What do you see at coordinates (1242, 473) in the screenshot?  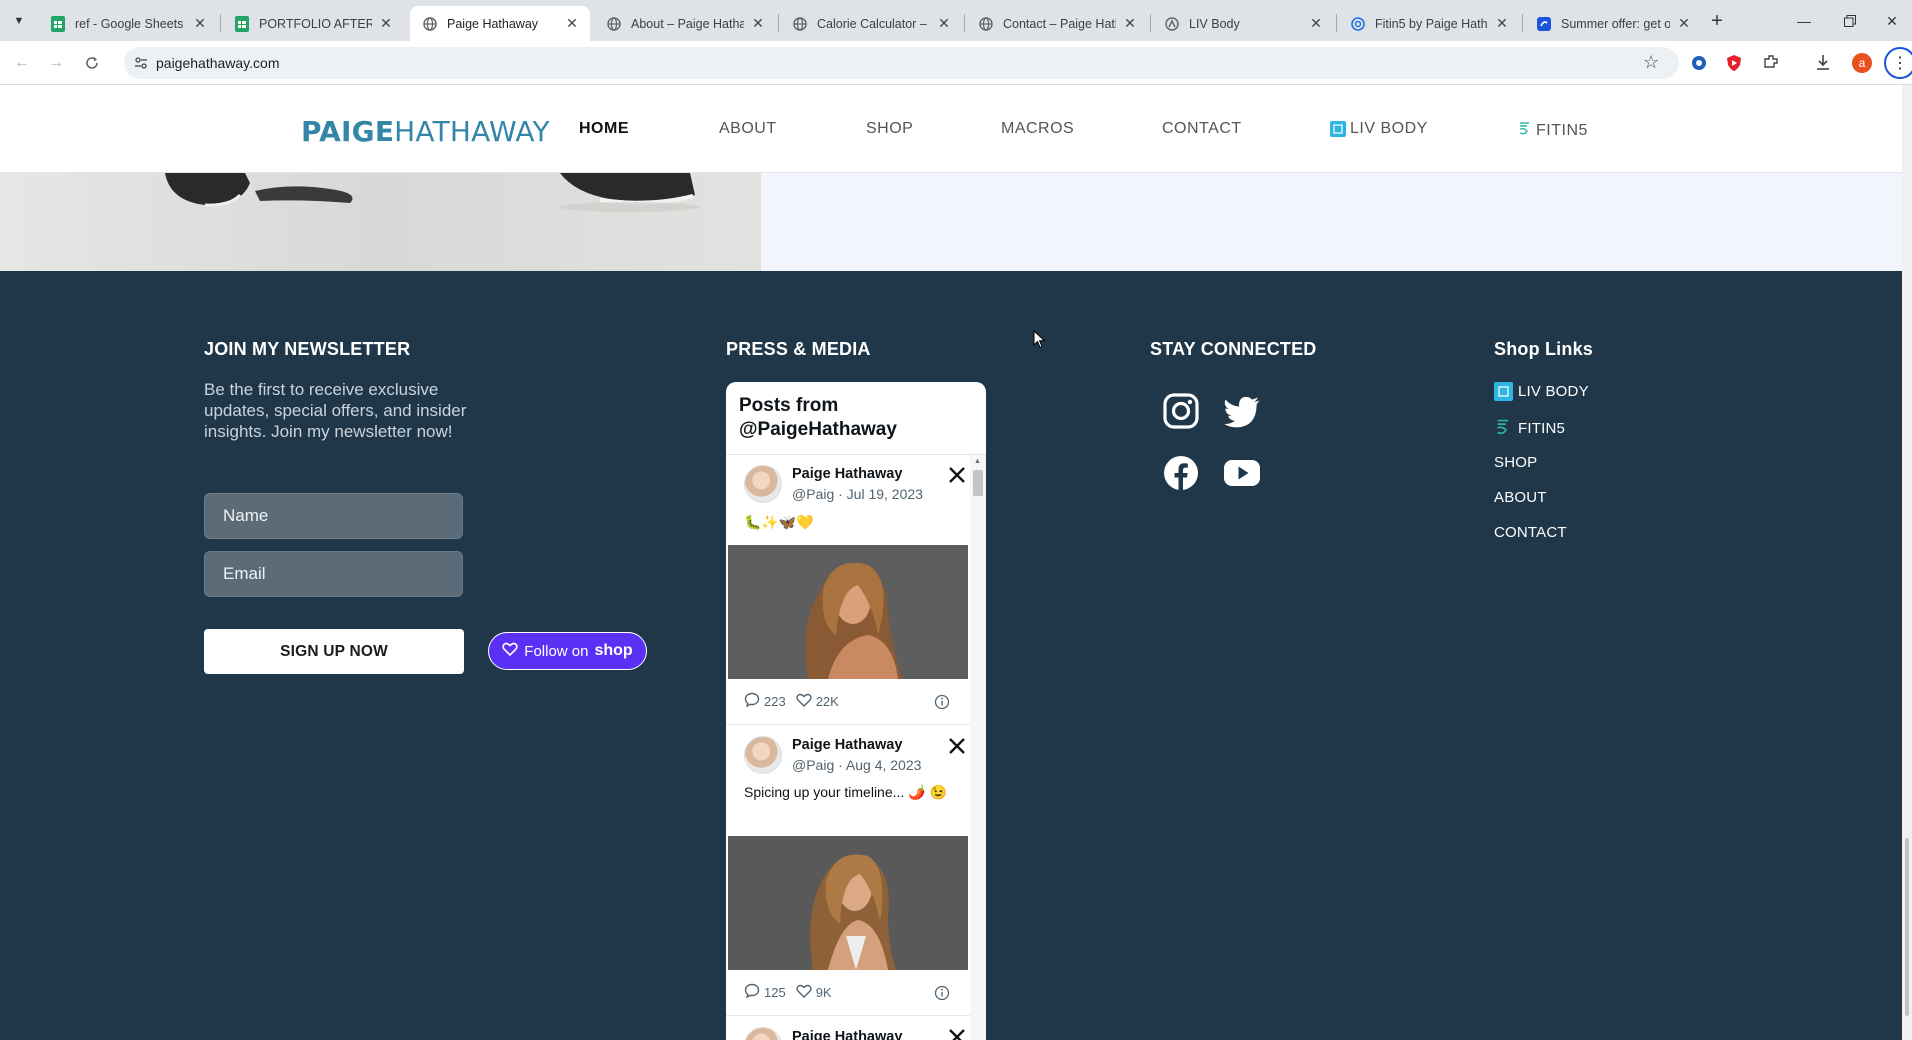 I see `youtube-icon` at bounding box center [1242, 473].